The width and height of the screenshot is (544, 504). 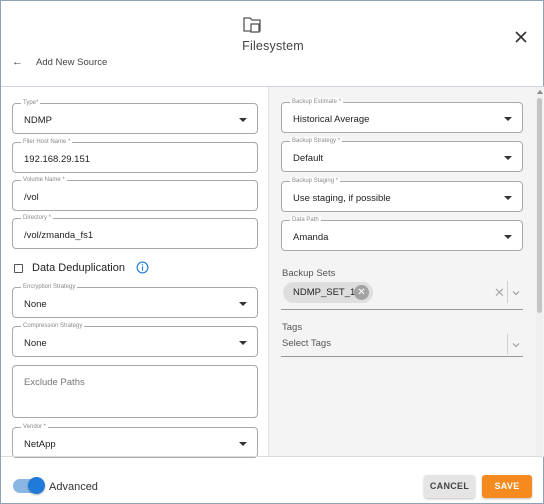 I want to click on tags-label: Tags, so click(x=292, y=327).